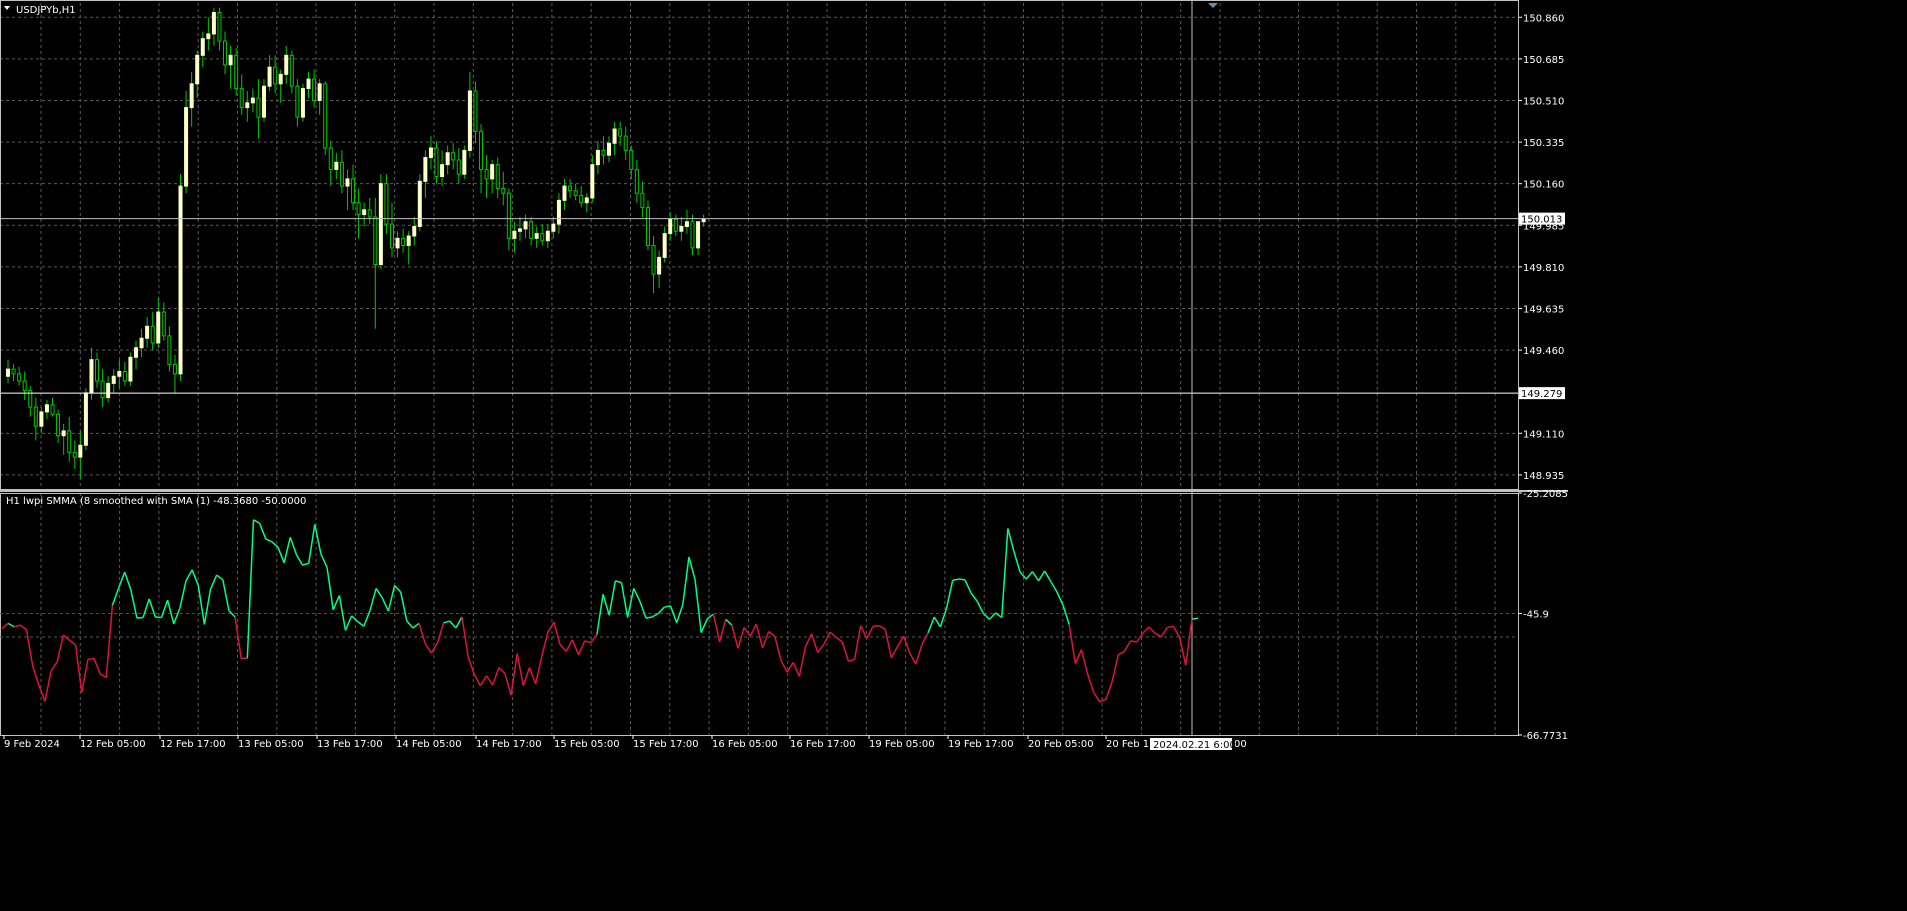 The height and width of the screenshot is (911, 1907). What do you see at coordinates (46, 10) in the screenshot?
I see `chart-title: USDJPYb,H1` at bounding box center [46, 10].